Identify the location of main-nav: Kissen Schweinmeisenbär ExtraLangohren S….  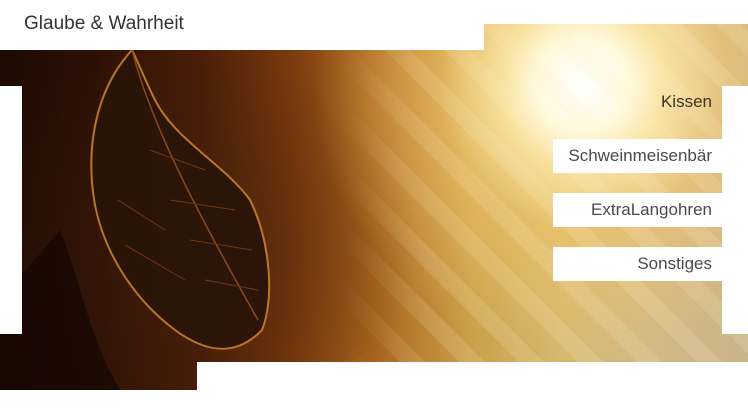
(637, 193).